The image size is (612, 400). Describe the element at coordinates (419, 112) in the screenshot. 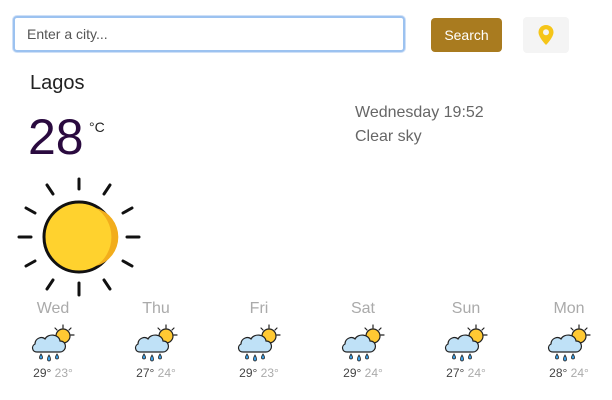

I see `date-time: Wednesday 19:52` at that location.